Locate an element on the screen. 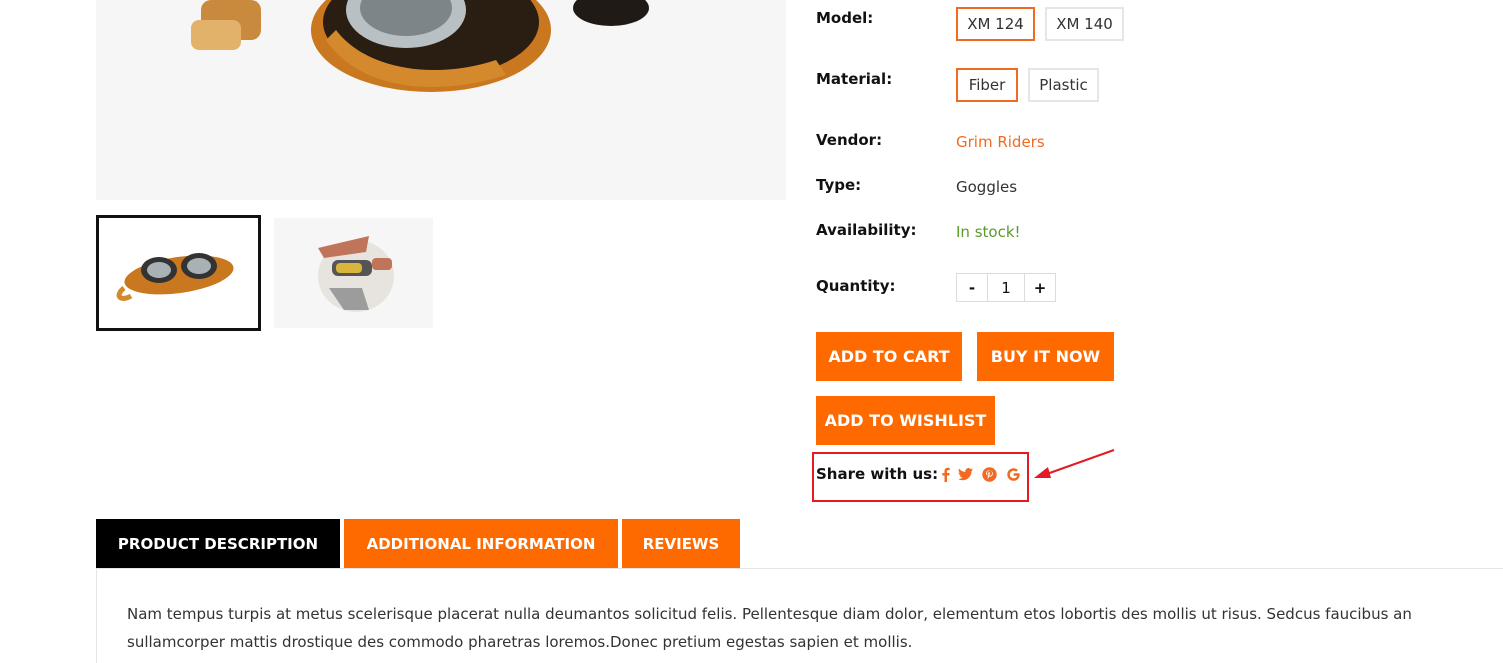 This screenshot has height=663, width=1503. google-icon is located at coordinates (1013, 474).